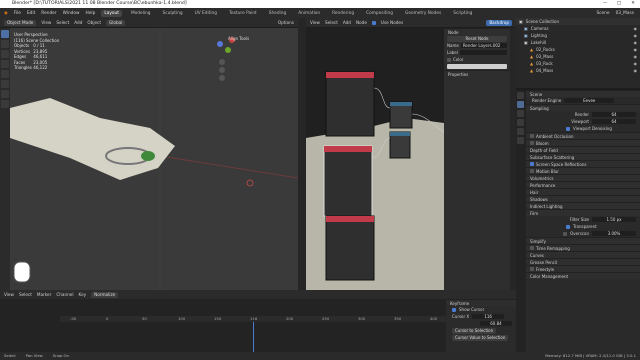 This screenshot has width=640, height=360. Describe the element at coordinates (64, 294) in the screenshot. I see `tl-channel-menu: Channel` at that location.